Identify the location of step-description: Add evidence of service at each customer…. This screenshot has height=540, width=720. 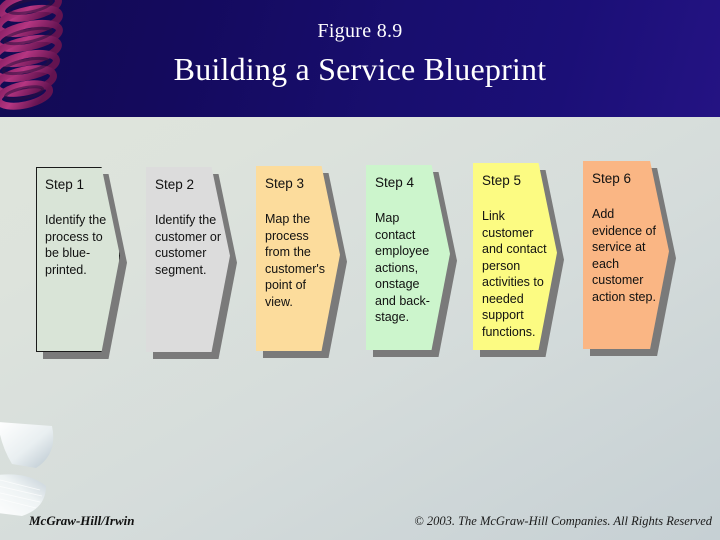
(624, 255).